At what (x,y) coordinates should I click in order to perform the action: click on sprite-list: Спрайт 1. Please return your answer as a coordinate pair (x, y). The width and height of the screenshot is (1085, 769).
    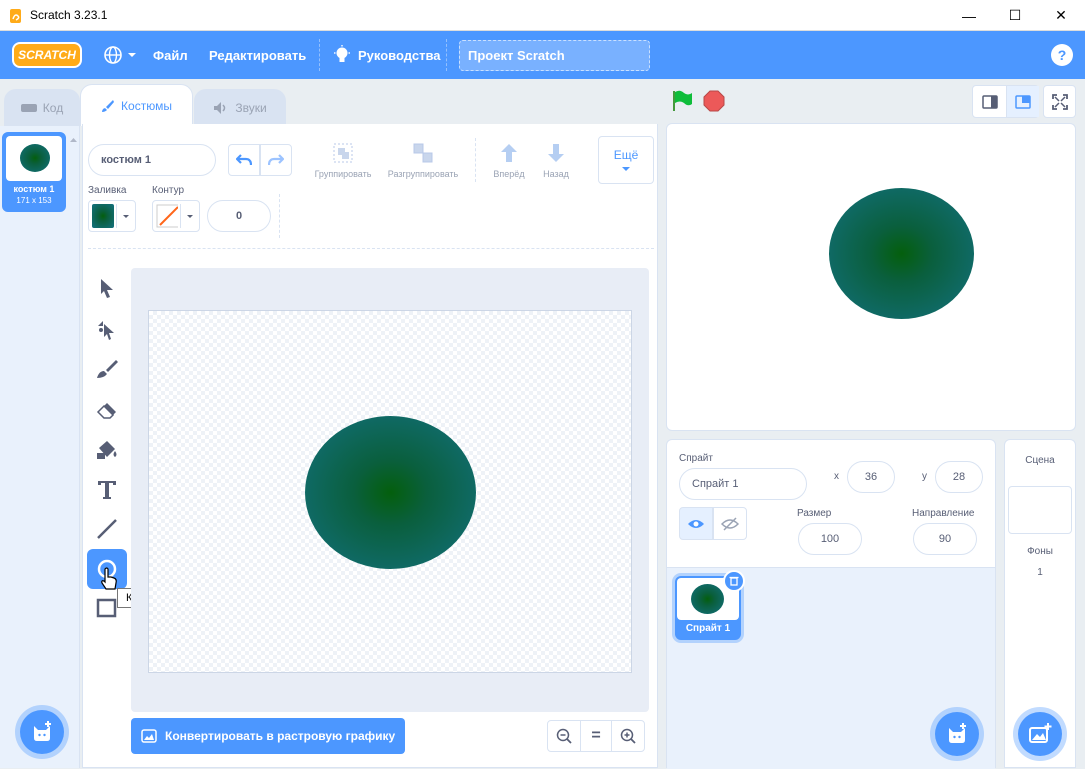
    Looking at the image, I should click on (831, 668).